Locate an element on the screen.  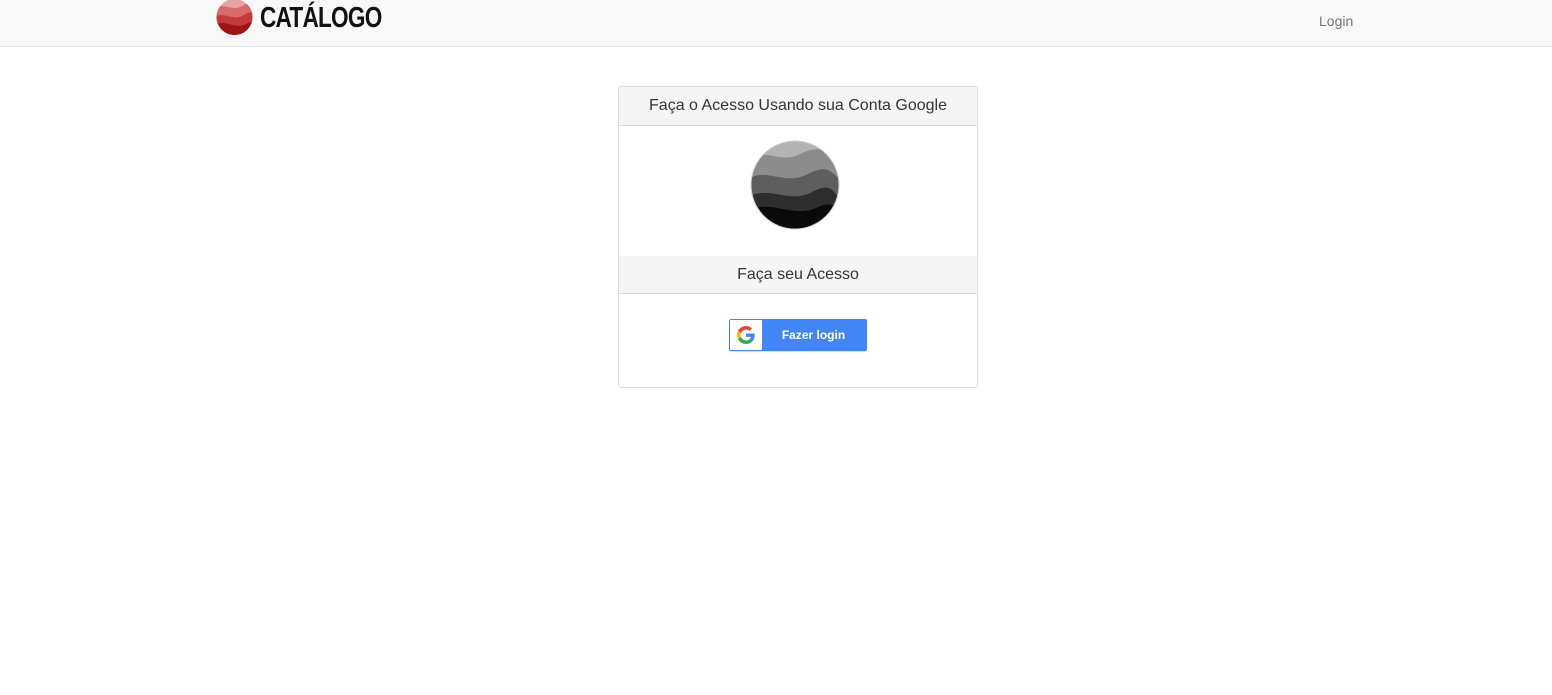
brand-logo-icon is located at coordinates (234, 17).